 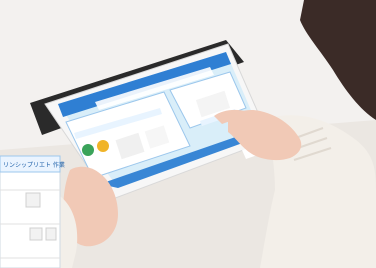 I want to click on yellow-dot-icon, so click(x=103, y=146).